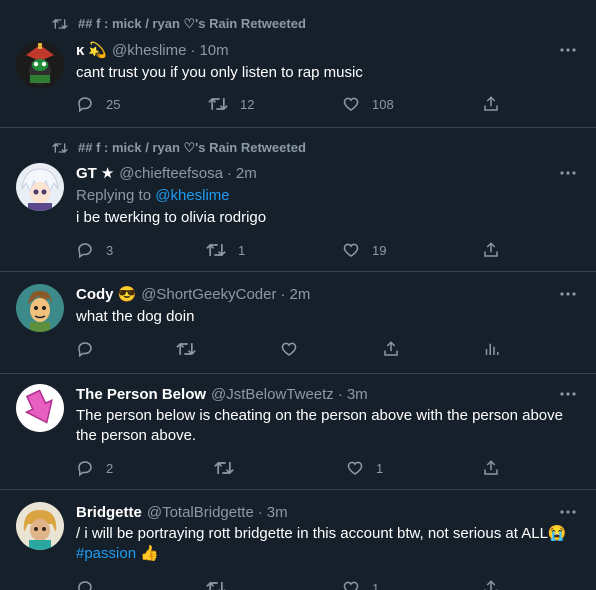 This screenshot has height=590, width=596. I want to click on tweet-header: Cody 😎 @ShortGeekyCoder · 2m, so click(193, 294).